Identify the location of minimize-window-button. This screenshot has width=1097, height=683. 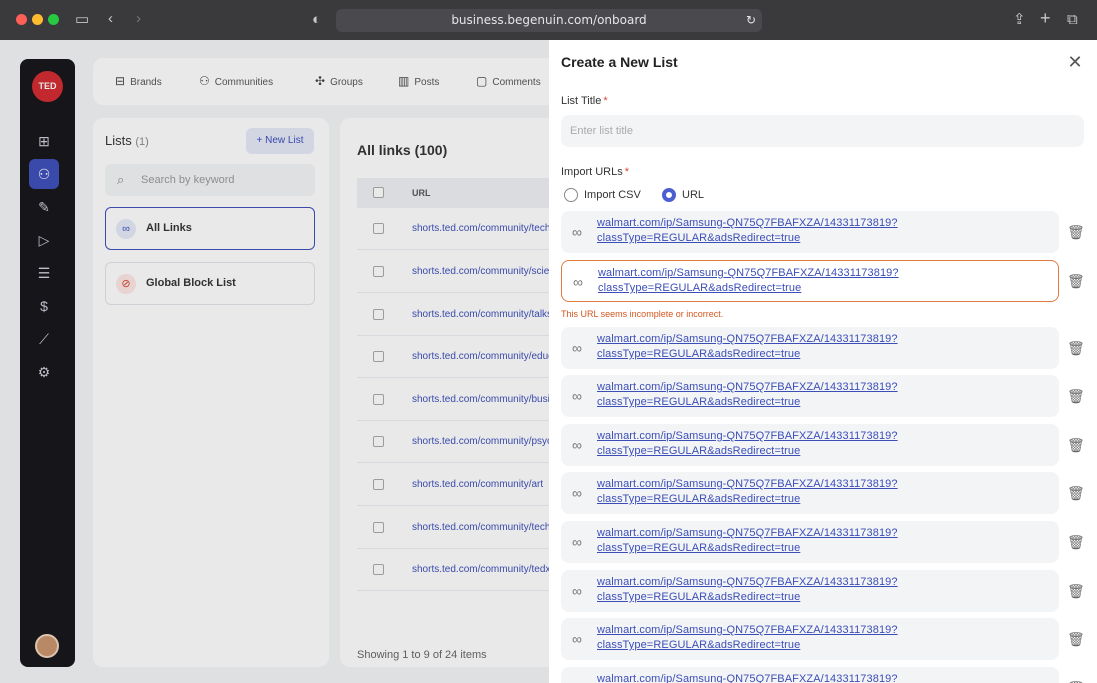
(37, 19).